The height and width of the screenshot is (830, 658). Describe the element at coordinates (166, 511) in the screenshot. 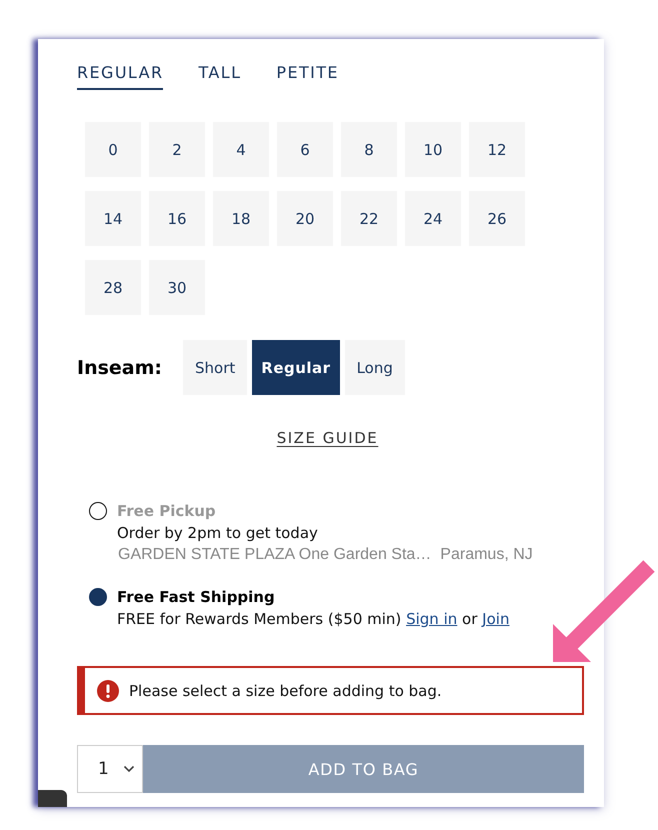

I see `delivery-option-title: Free Pickup` at that location.